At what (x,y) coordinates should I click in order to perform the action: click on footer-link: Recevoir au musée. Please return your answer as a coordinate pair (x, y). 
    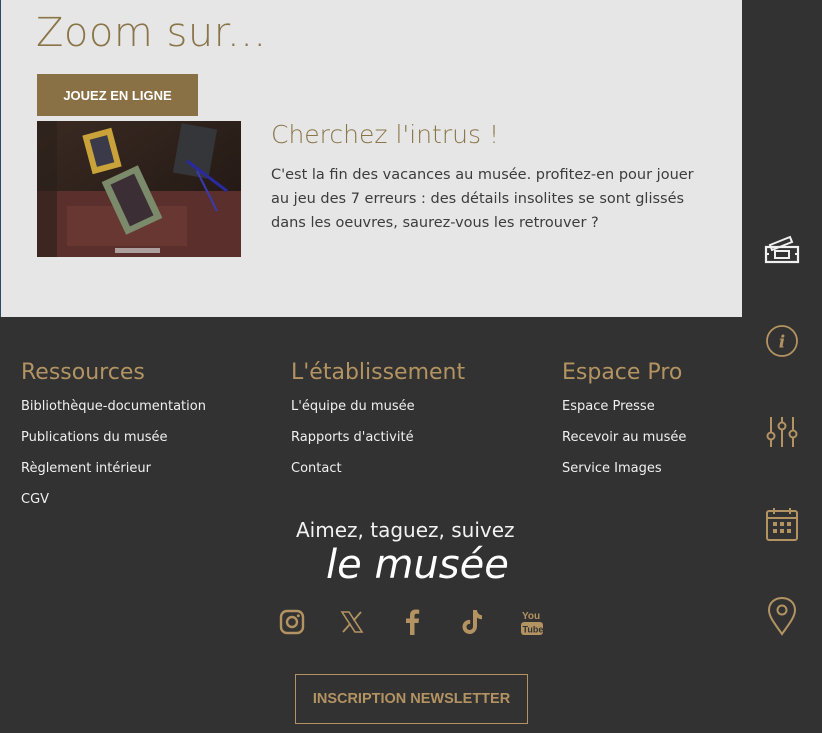
    Looking at the image, I should click on (624, 437).